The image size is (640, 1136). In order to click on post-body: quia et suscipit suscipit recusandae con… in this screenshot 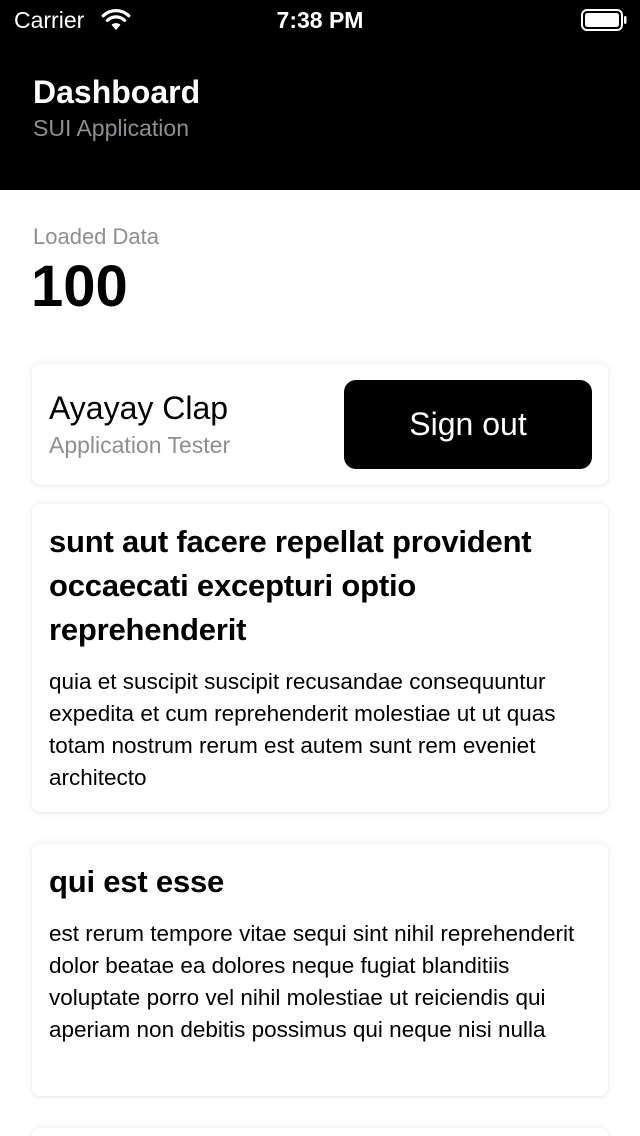, I will do `click(302, 729)`.